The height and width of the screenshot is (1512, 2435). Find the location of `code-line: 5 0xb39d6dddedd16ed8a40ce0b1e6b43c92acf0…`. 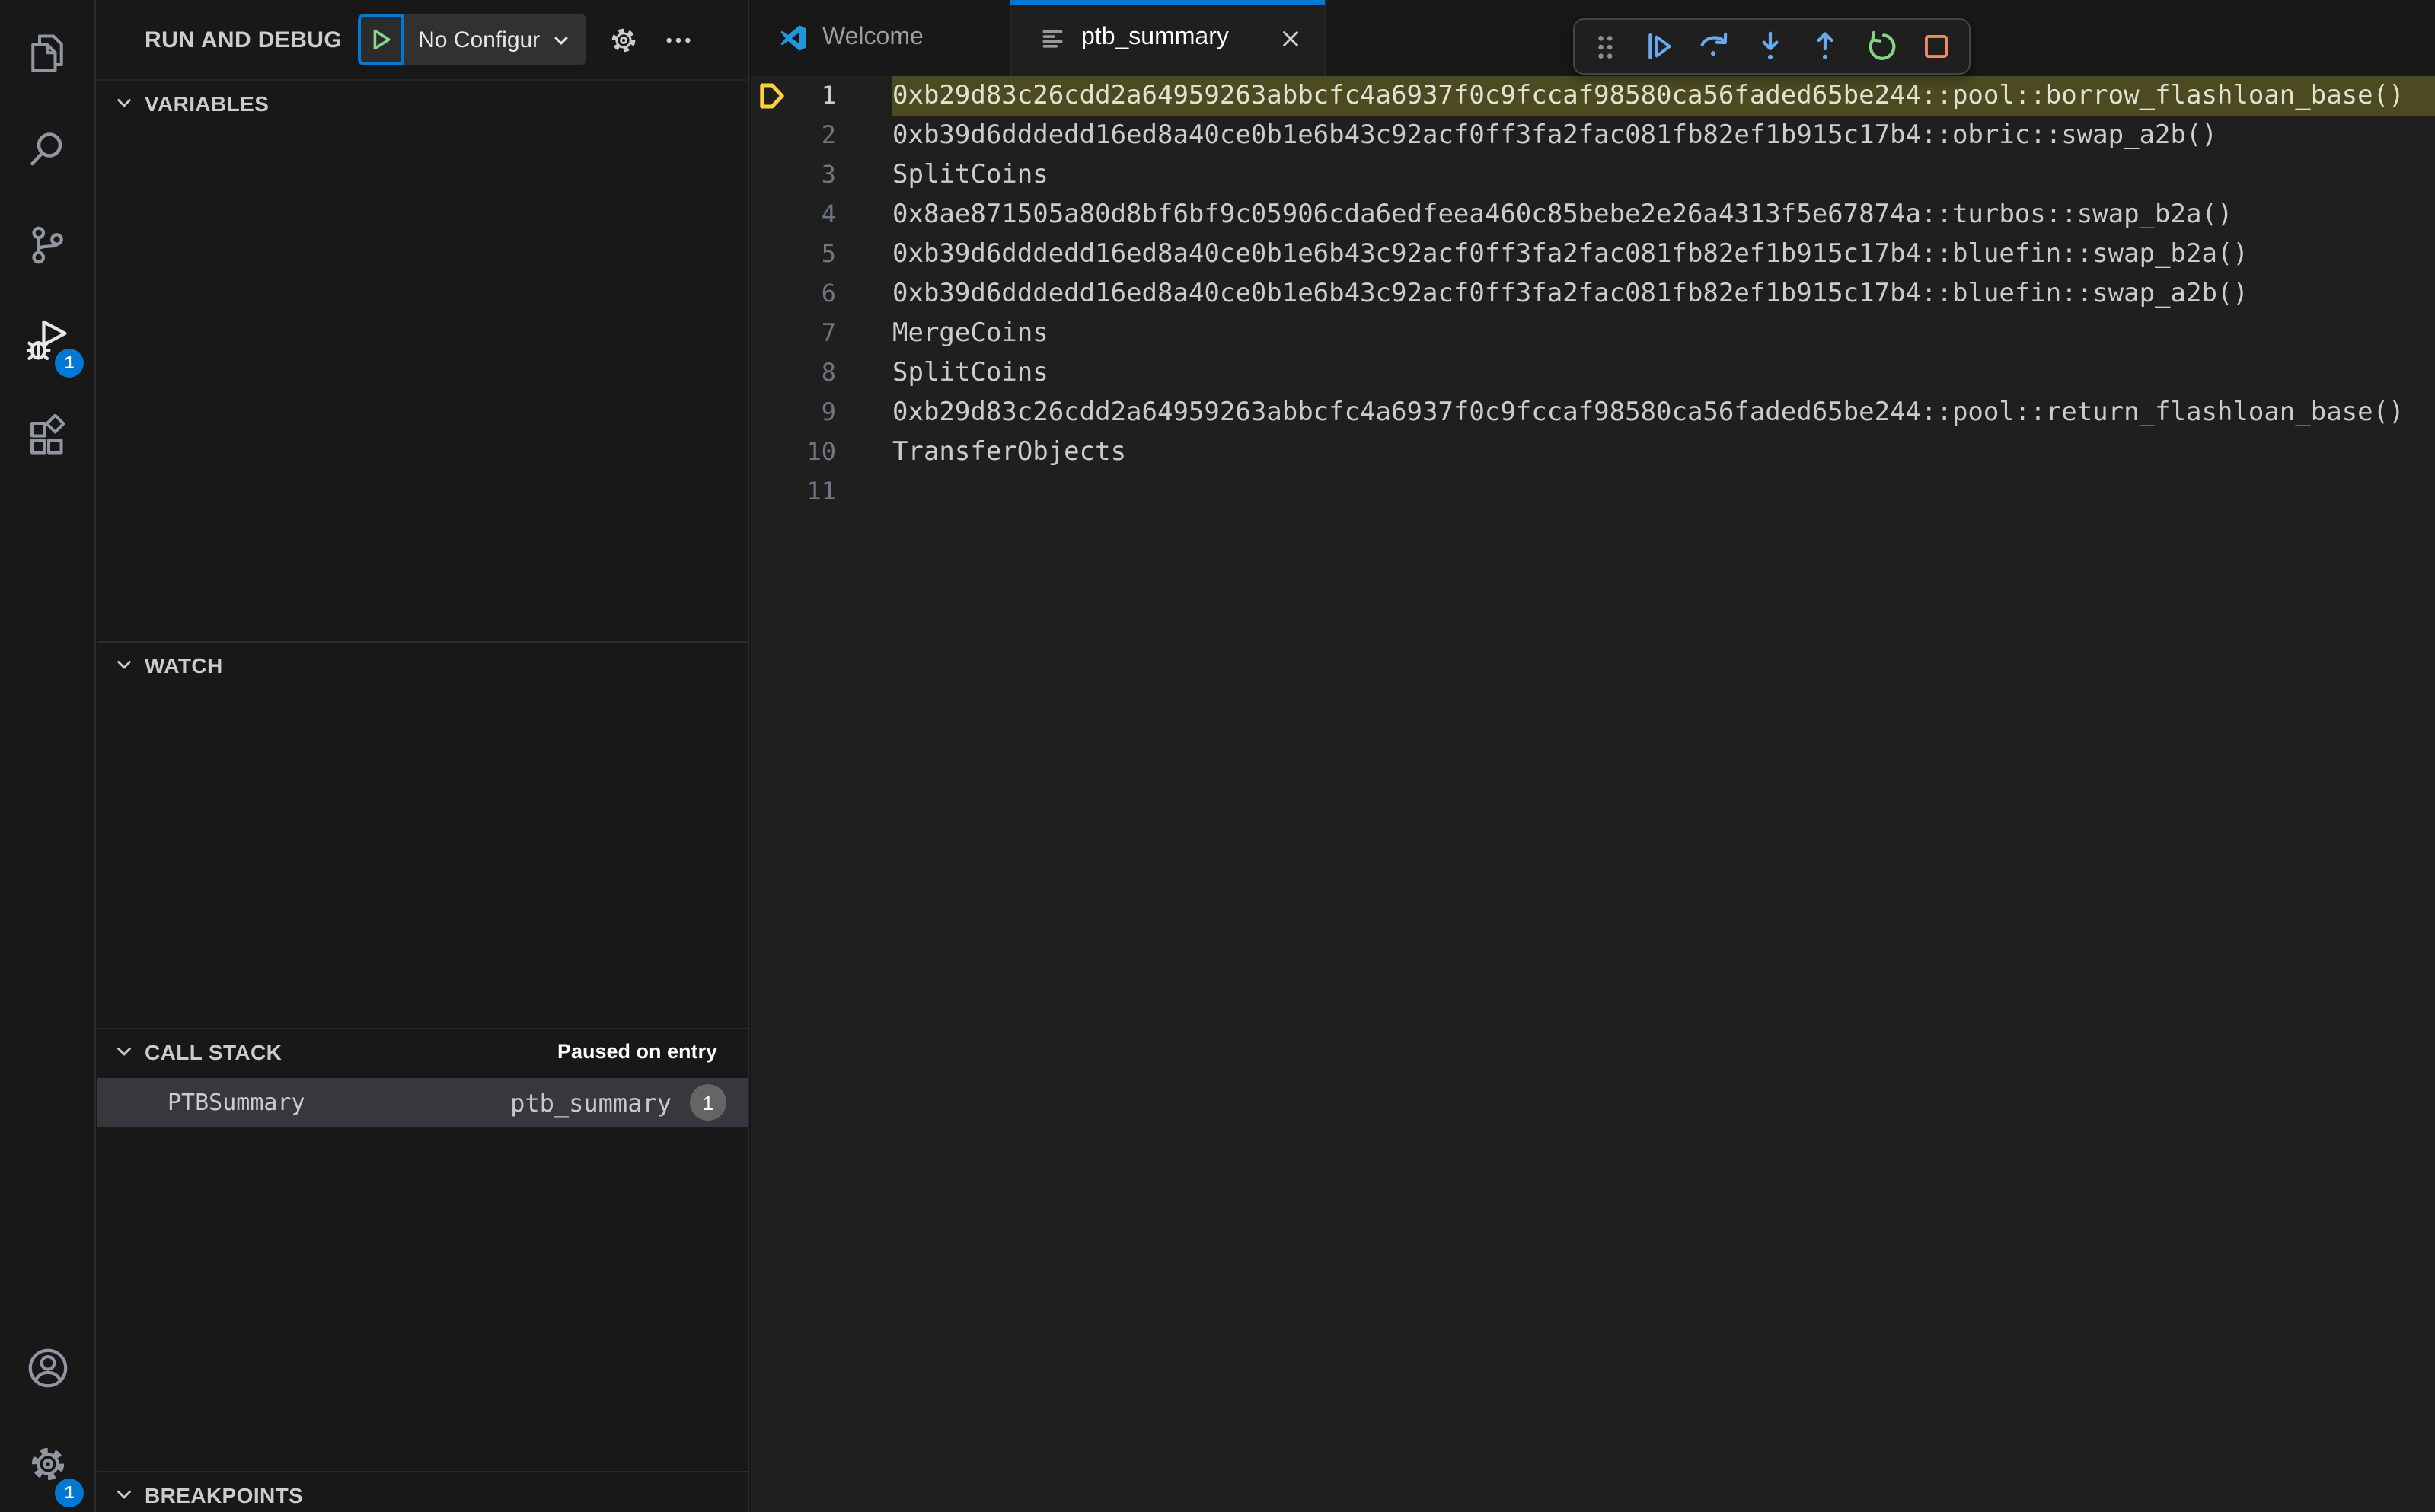

code-line: 5 0xb39d6dddedd16ed8a40ce0b1e6b43c92acf0… is located at coordinates (1593, 254).